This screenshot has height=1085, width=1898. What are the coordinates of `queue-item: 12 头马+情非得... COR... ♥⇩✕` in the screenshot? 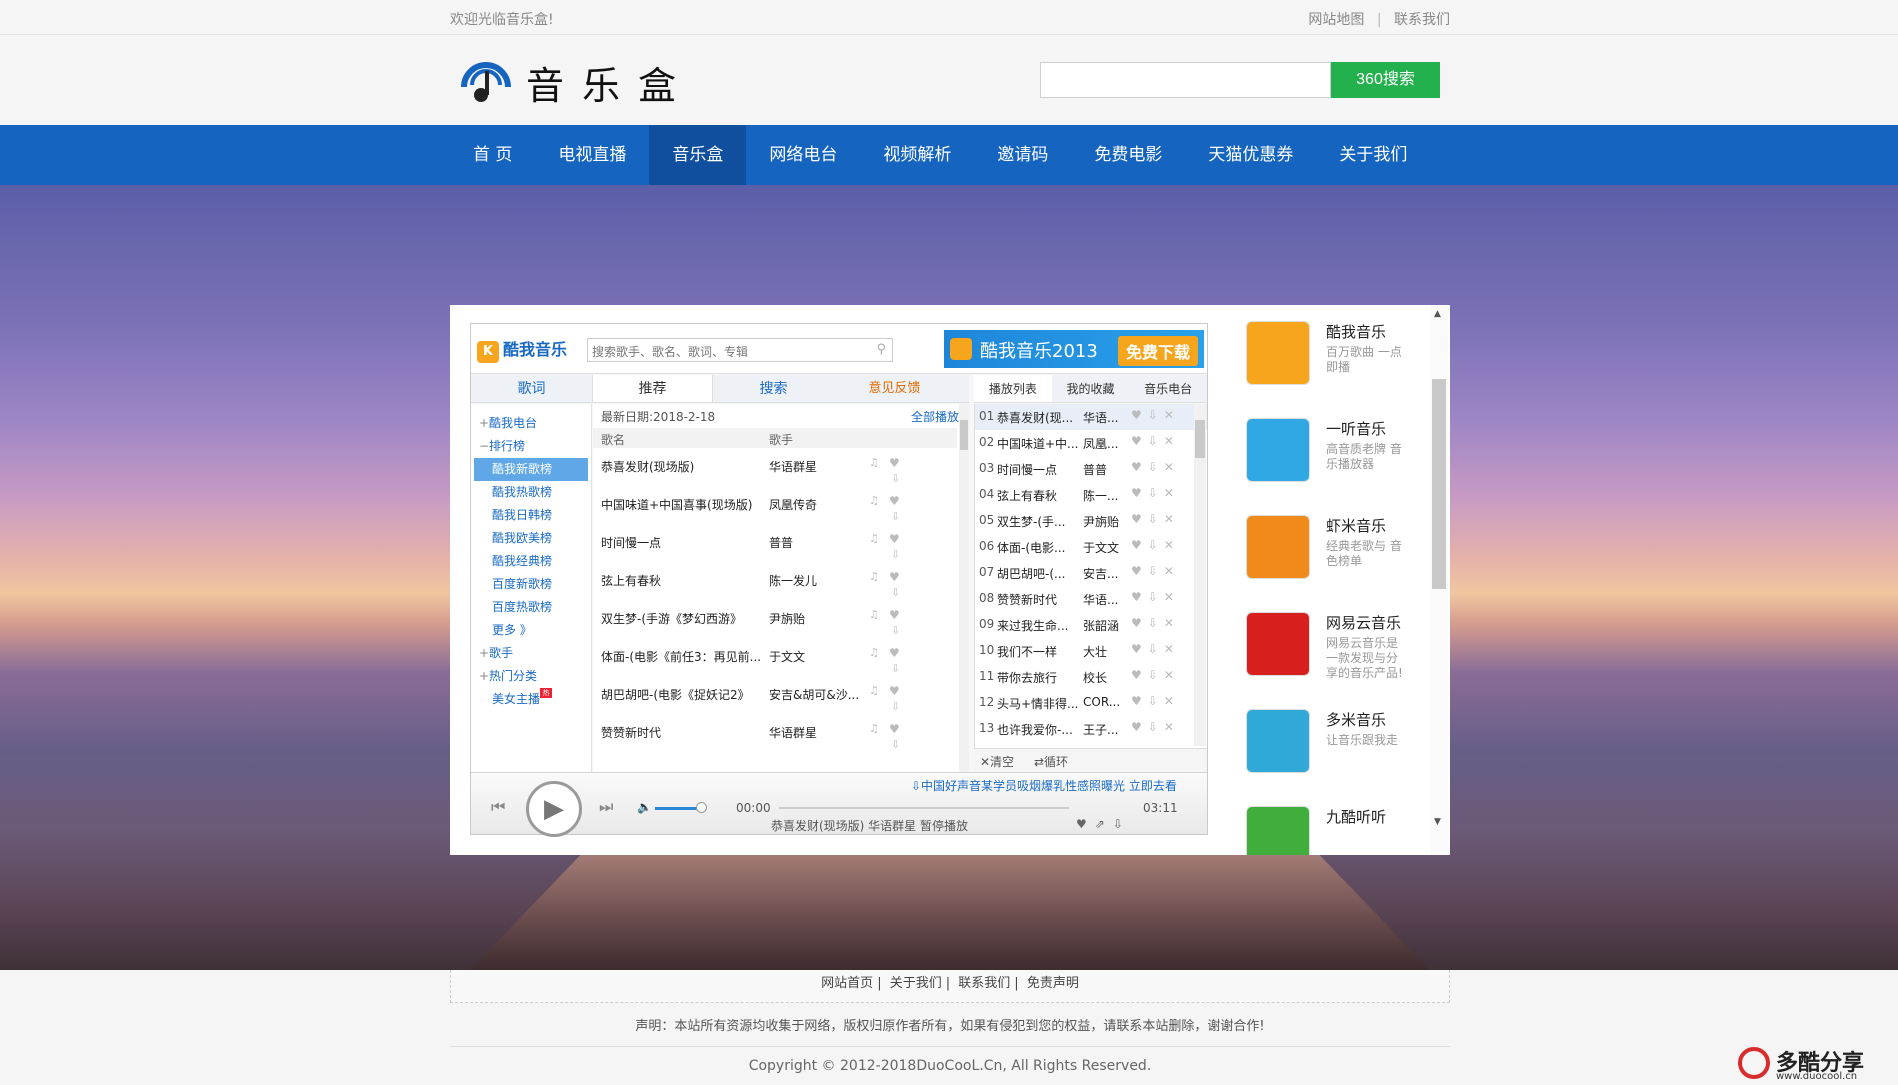 It's located at (1091, 703).